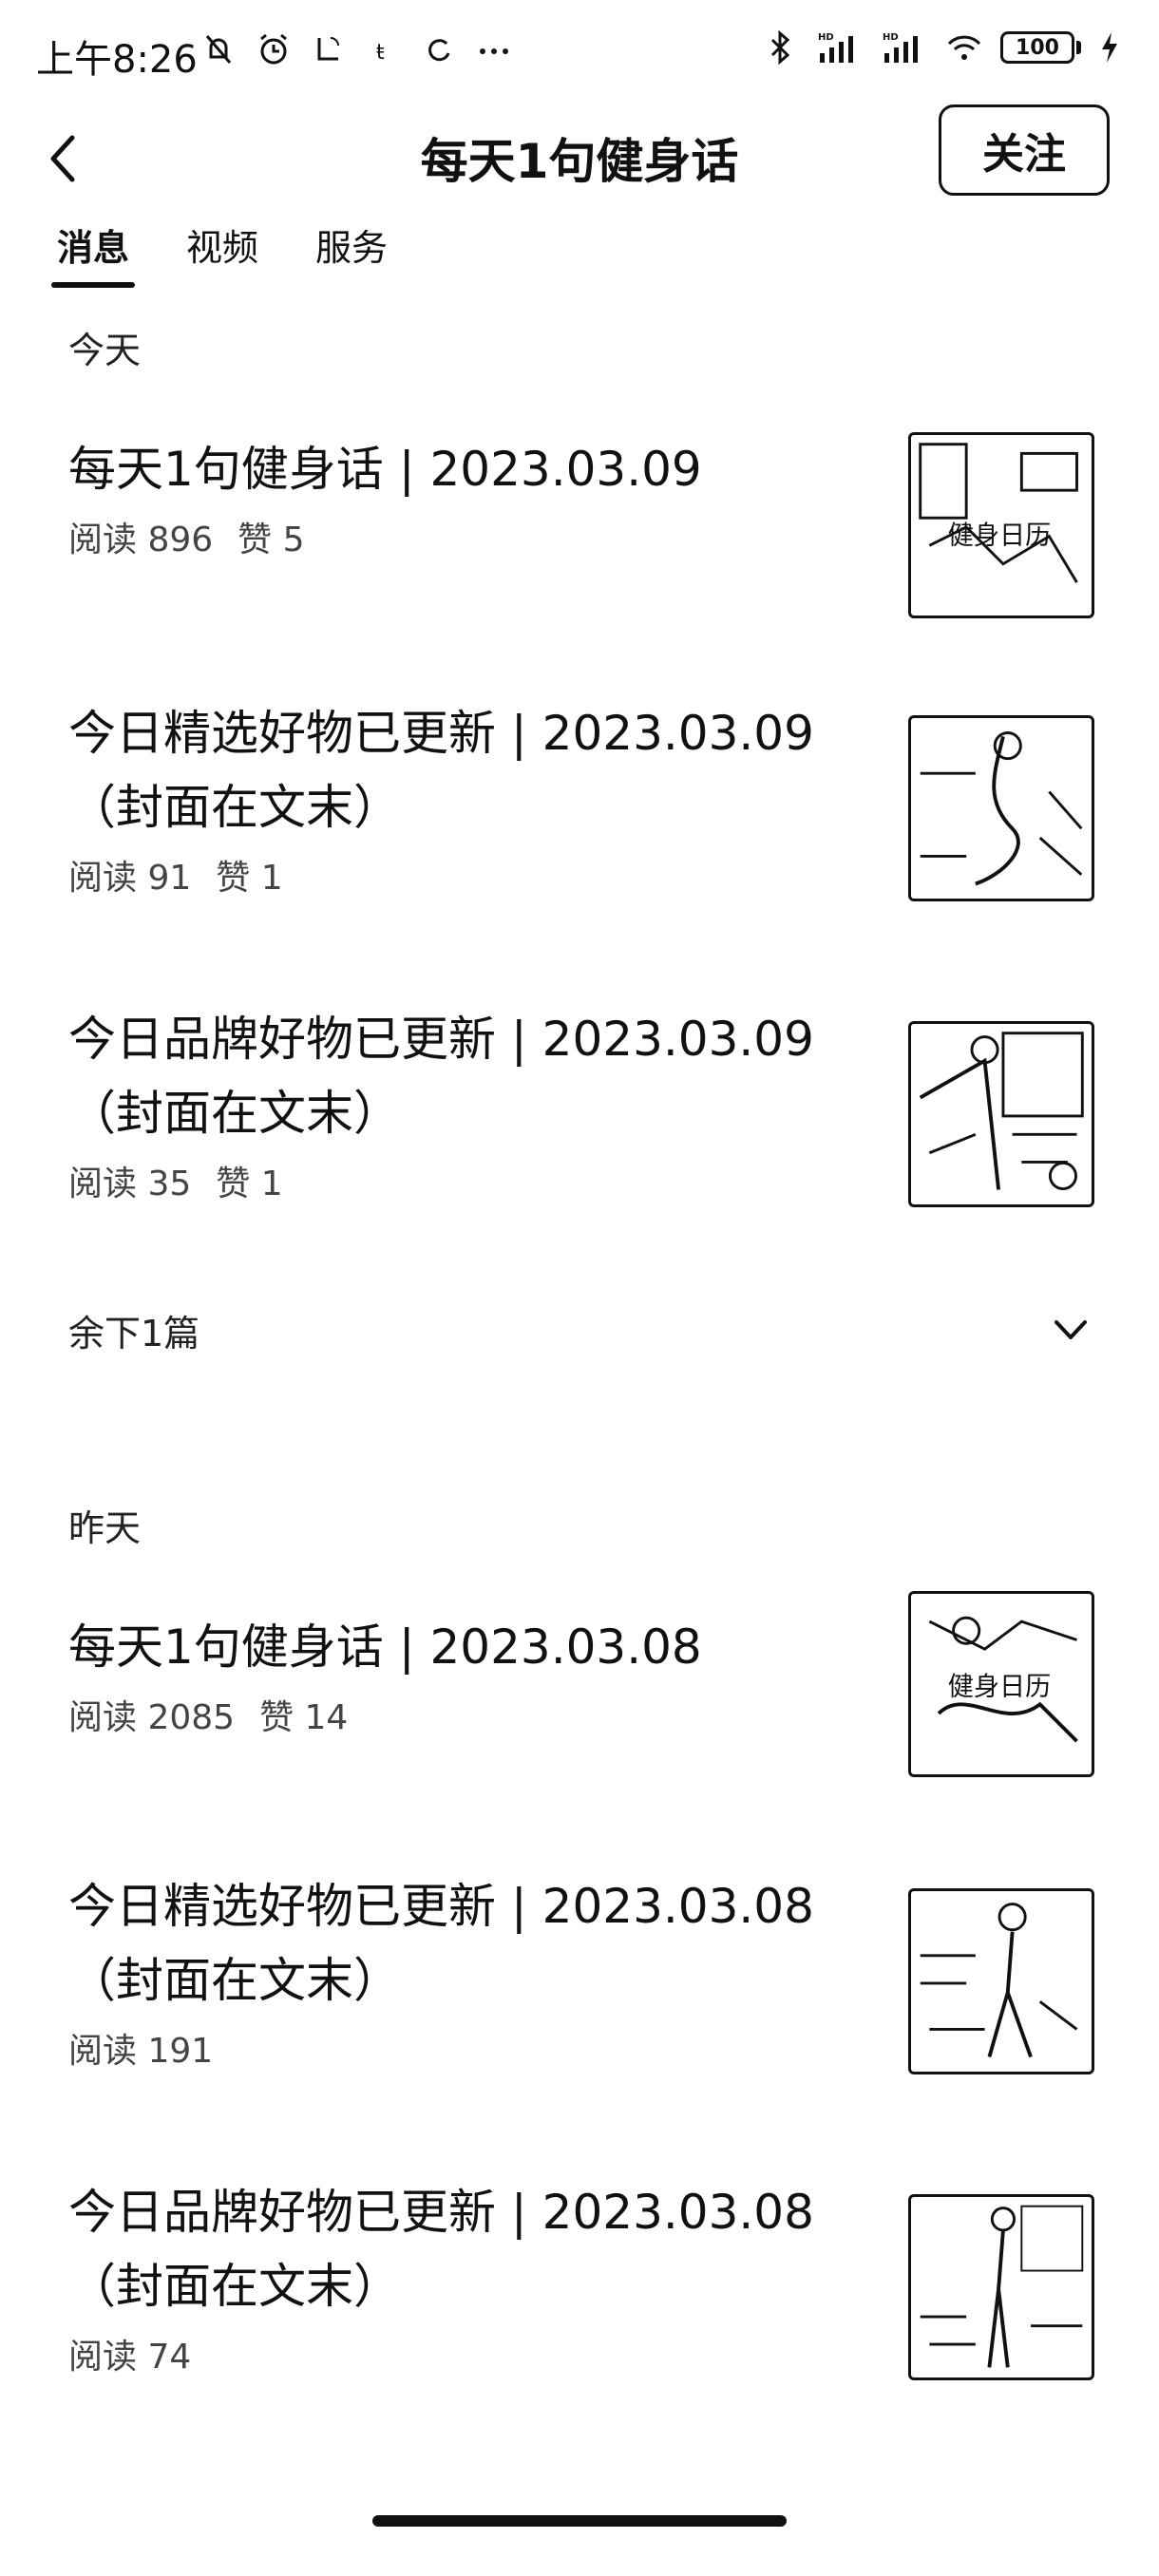 This screenshot has width=1159, height=2576. I want to click on expand-remaining-row: 余下1篇, so click(581, 1330).